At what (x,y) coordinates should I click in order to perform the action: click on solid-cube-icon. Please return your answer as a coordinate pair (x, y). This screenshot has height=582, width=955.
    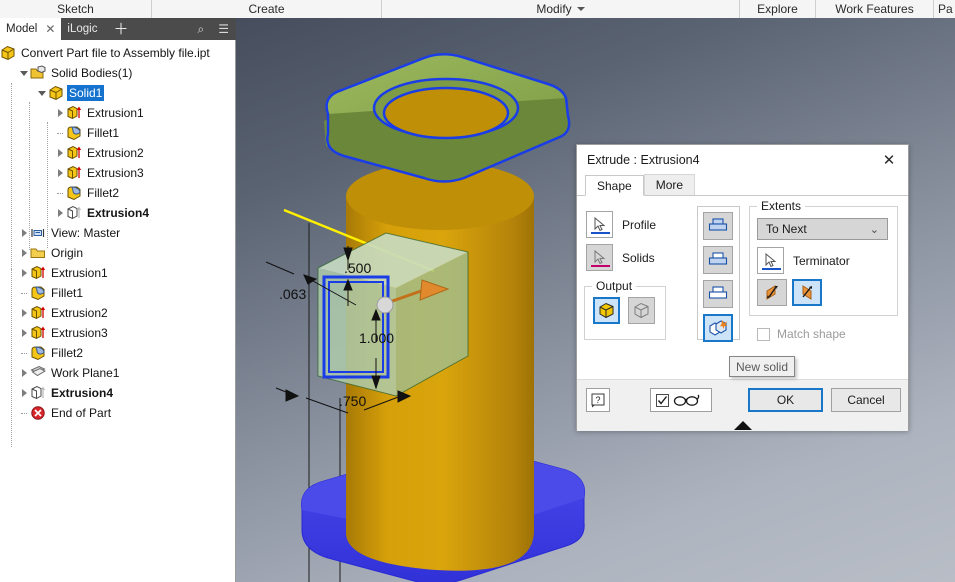
    Looking at the image, I should click on (56, 92).